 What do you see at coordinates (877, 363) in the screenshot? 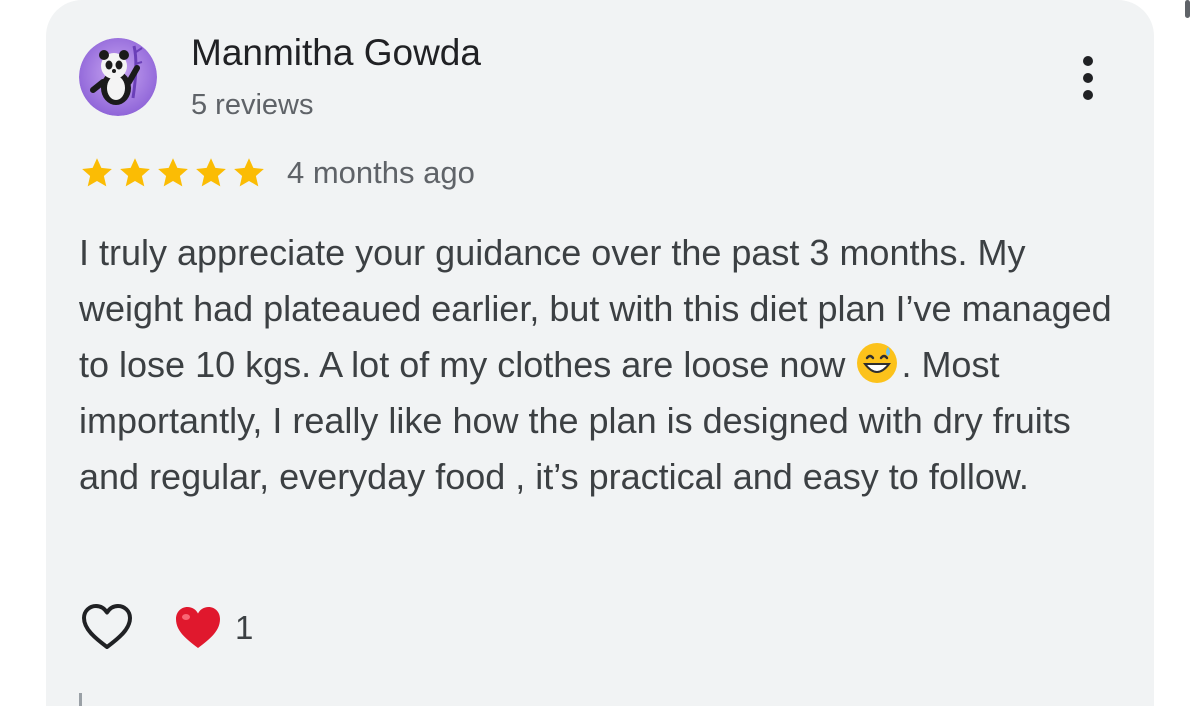
I see `grinning-face-with-sweat-icon` at bounding box center [877, 363].